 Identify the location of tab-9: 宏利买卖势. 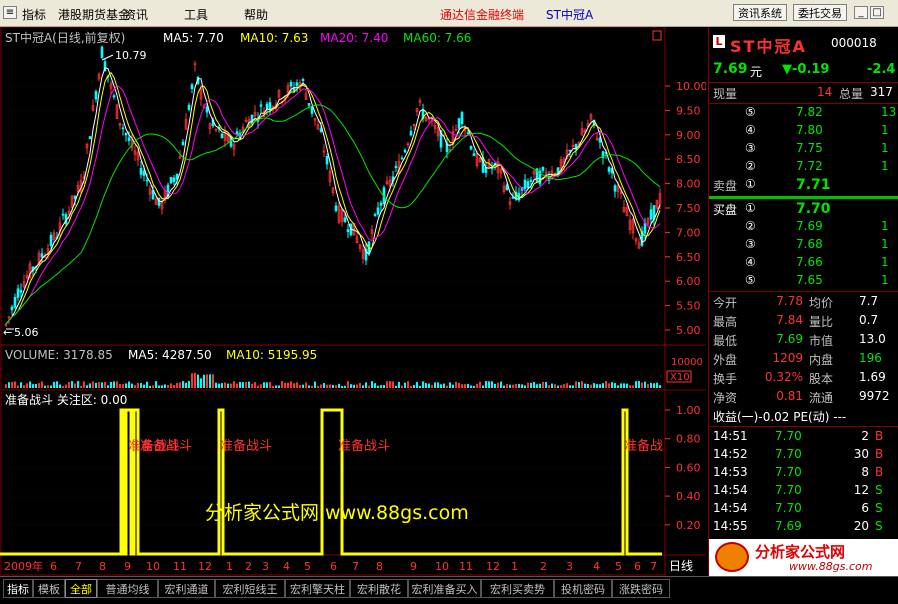
(517, 588).